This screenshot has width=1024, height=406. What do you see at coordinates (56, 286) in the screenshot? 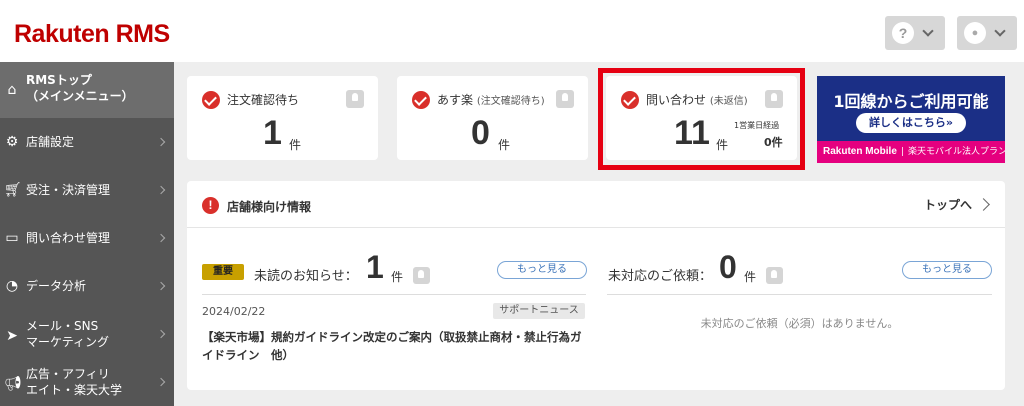
I see `sidebar-item-label: データ分析` at bounding box center [56, 286].